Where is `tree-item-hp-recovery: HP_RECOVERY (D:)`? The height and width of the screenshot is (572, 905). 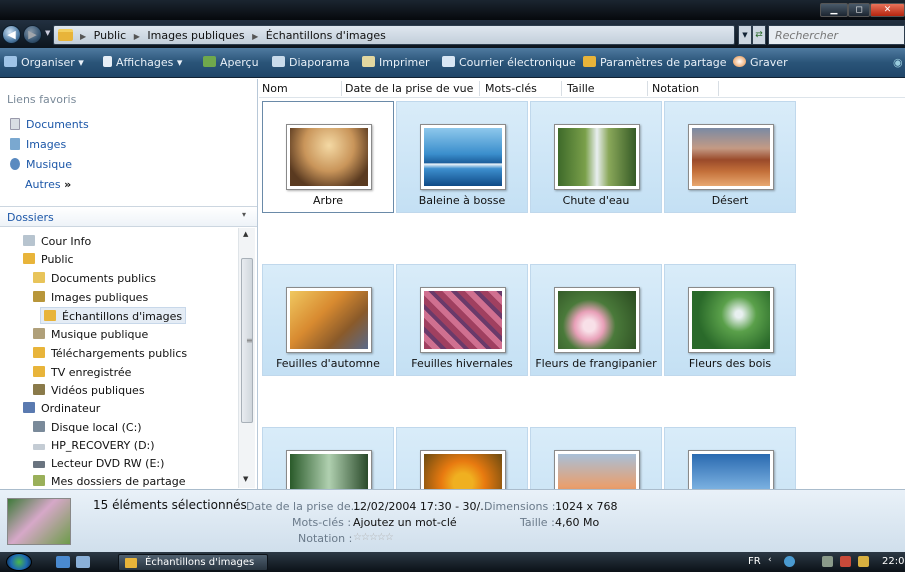
tree-item-hp-recovery: HP_RECOVERY (D:) is located at coordinates (94, 445).